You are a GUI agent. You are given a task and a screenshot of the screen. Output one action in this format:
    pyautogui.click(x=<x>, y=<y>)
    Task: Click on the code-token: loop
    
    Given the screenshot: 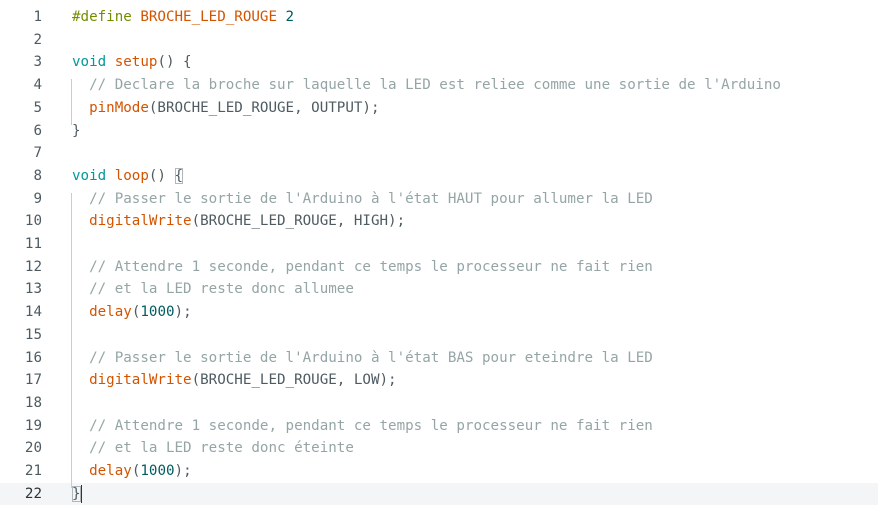 What is the action you would take?
    pyautogui.click(x=131, y=175)
    